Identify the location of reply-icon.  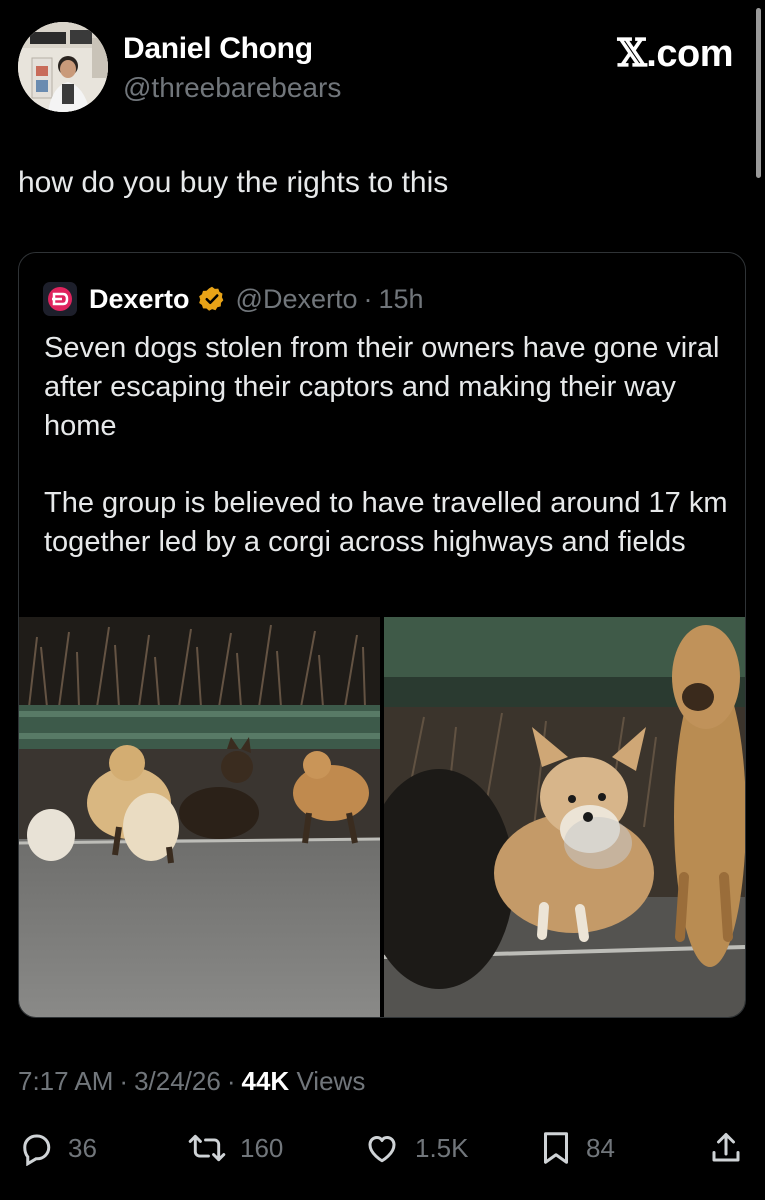
(36, 1148).